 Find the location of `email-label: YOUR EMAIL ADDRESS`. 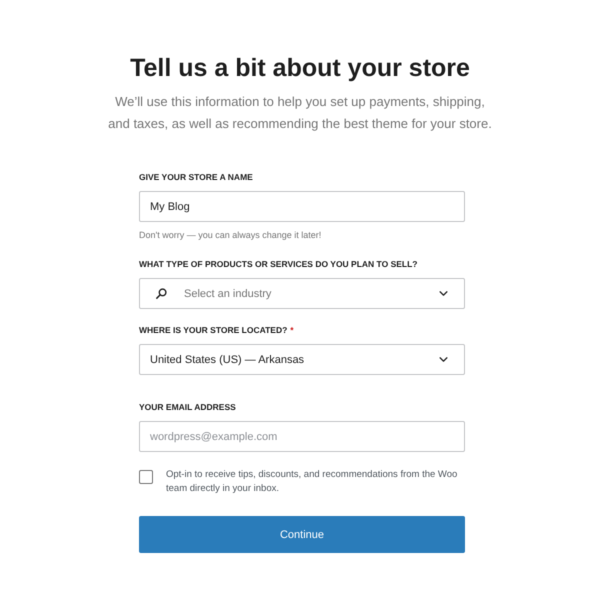

email-label: YOUR EMAIL ADDRESS is located at coordinates (188, 407).